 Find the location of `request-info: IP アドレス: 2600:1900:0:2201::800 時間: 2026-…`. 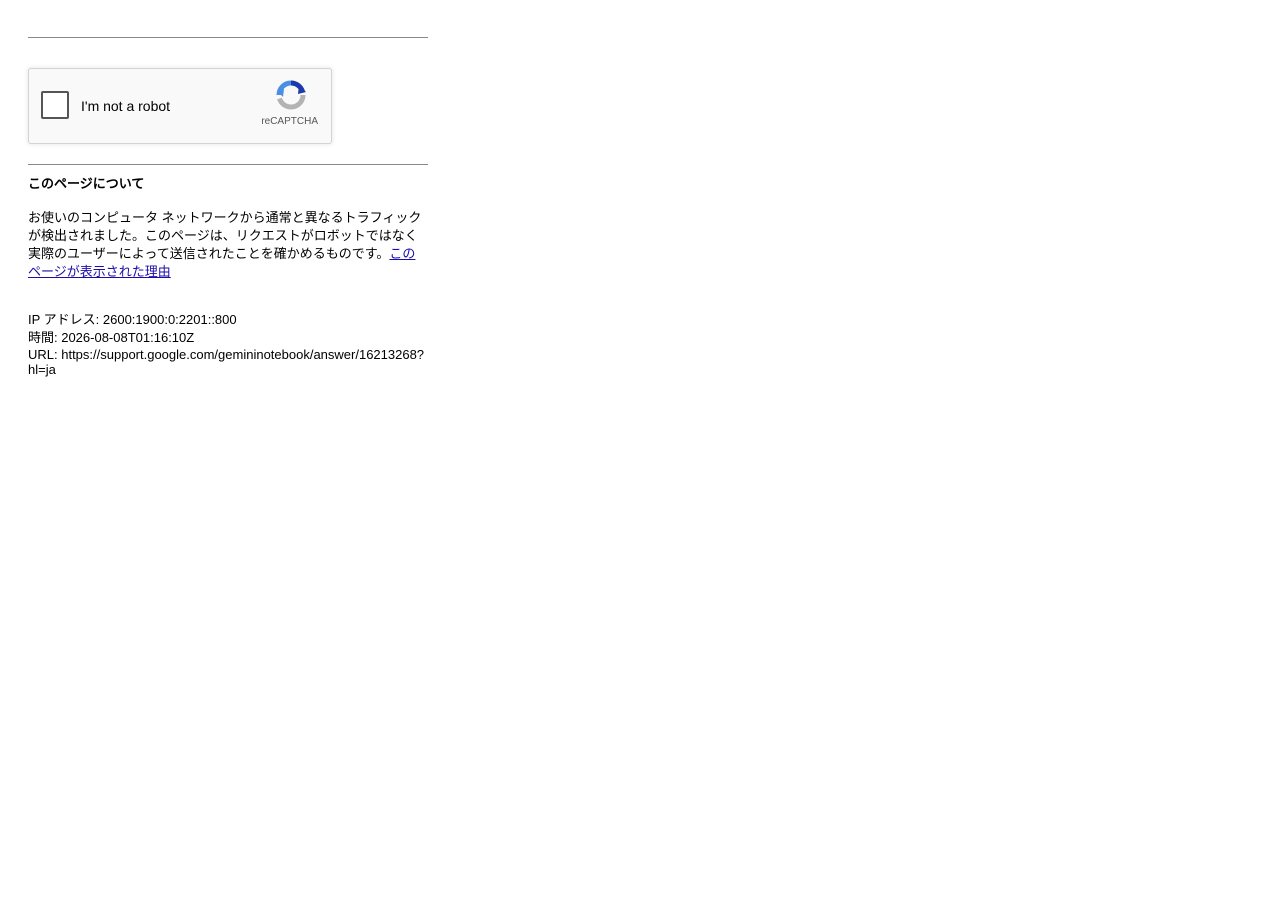

request-info: IP アドレス: 2600:1900:0:2201::800 時間: 2026-… is located at coordinates (228, 344).